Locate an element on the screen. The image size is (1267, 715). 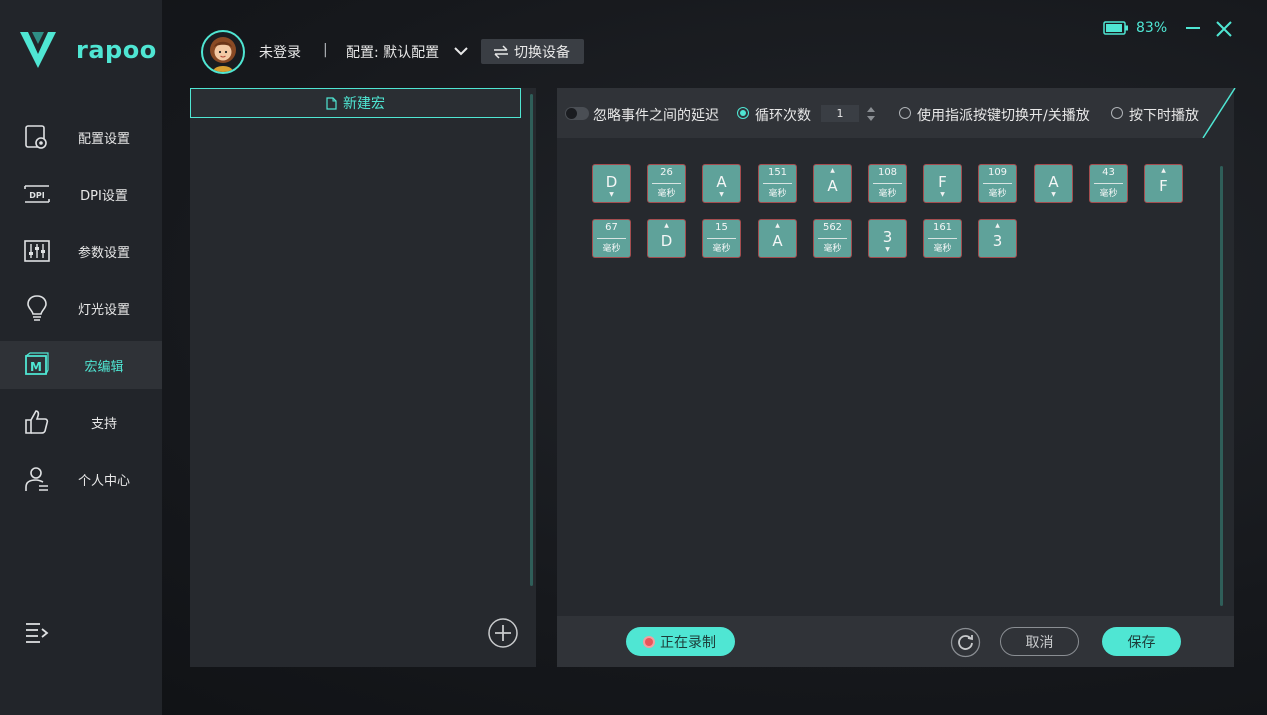
editor-scrollbar is located at coordinates (1221, 386).